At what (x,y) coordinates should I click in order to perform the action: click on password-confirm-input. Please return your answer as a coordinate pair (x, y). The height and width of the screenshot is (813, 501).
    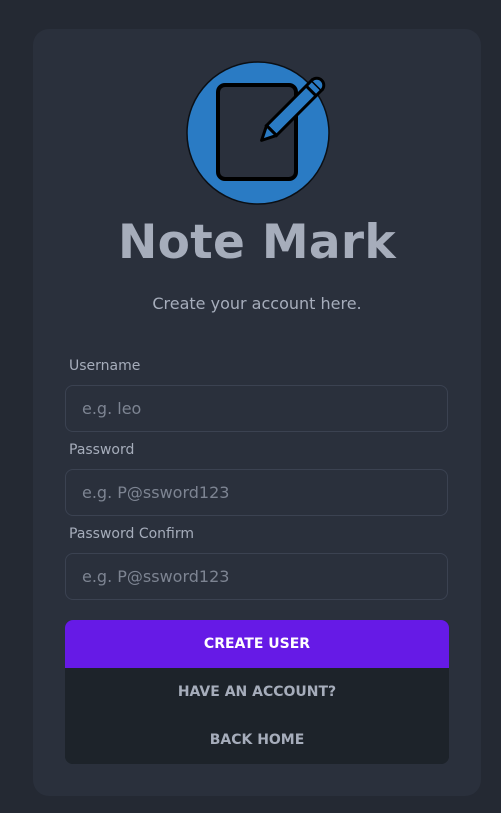
    Looking at the image, I should click on (256, 576).